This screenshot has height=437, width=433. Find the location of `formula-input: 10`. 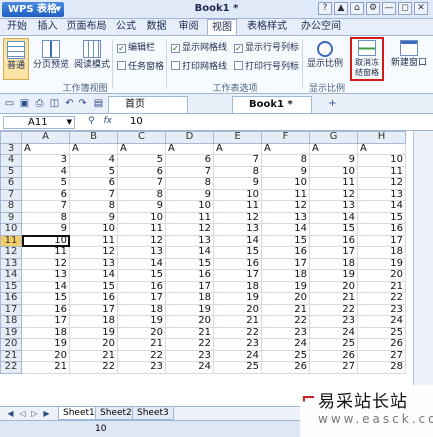

formula-input: 10 is located at coordinates (136, 121).